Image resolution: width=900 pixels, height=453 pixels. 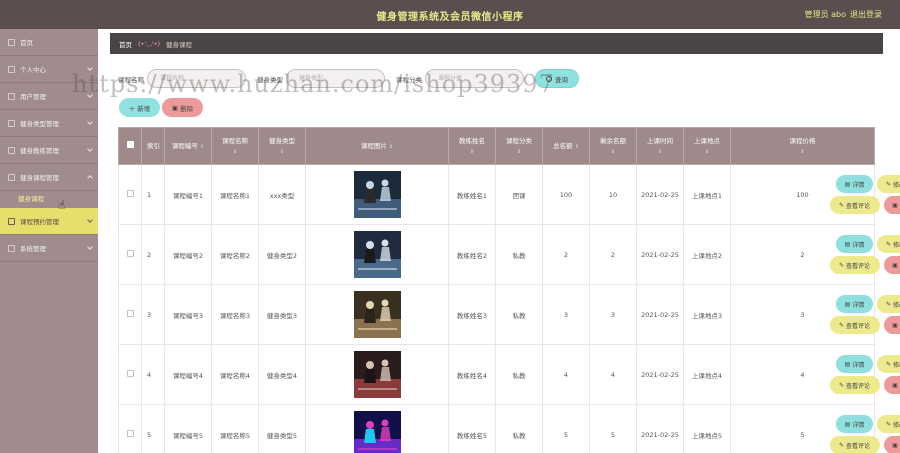 I want to click on row-actions-bottom: ✎查看评论▣删除, so click(x=864, y=205).